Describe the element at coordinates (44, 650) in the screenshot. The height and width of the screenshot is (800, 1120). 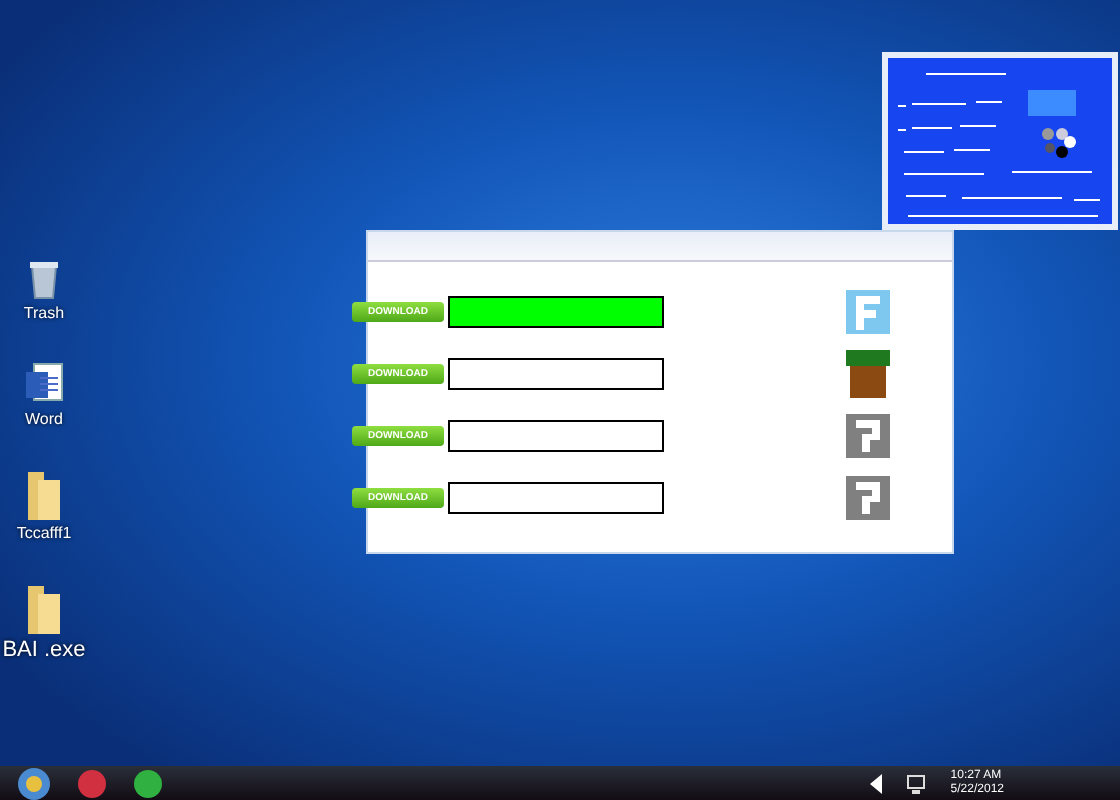
I see `icon-label: BAI .exe` at that location.